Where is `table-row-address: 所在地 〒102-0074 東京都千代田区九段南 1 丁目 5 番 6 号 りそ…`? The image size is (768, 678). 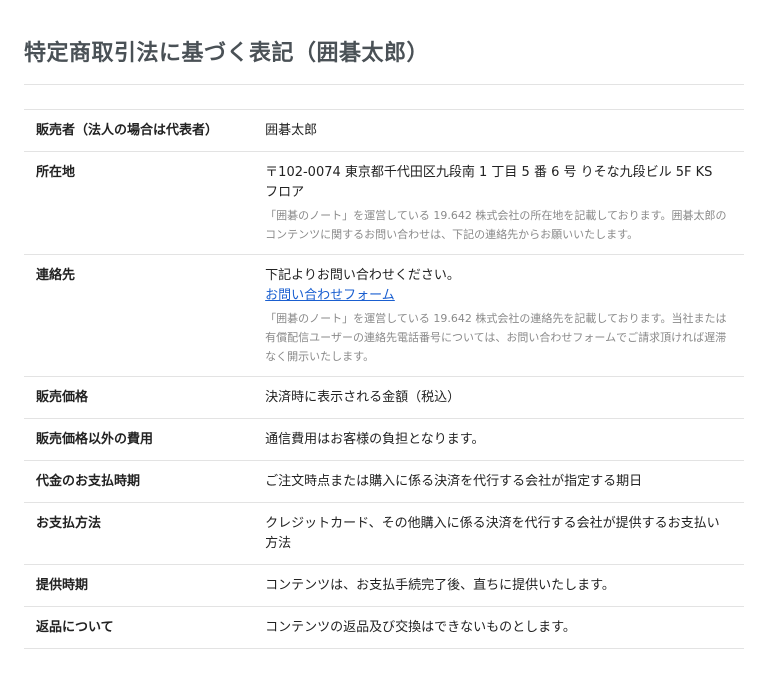
table-row-address: 所在地 〒102-0074 東京都千代田区九段南 1 丁目 5 番 6 号 りそ… is located at coordinates (384, 203).